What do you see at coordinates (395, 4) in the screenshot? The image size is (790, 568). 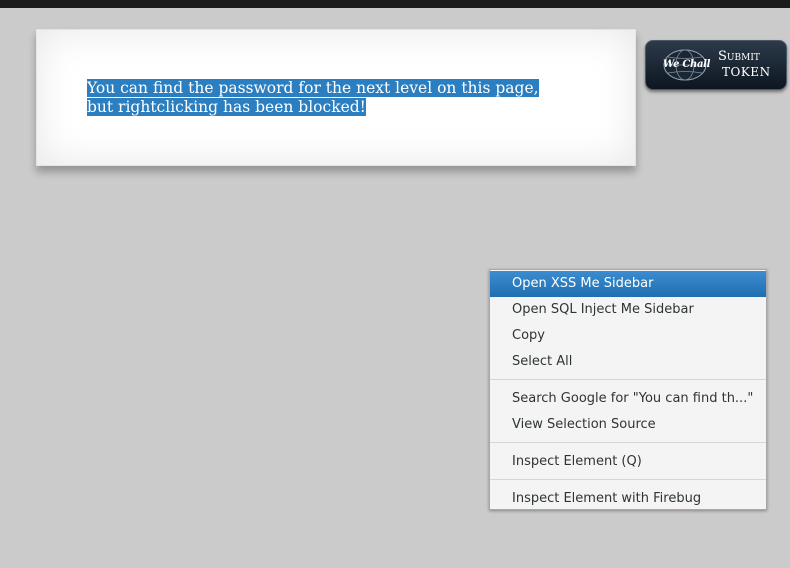 I see `browser-top-bar` at bounding box center [395, 4].